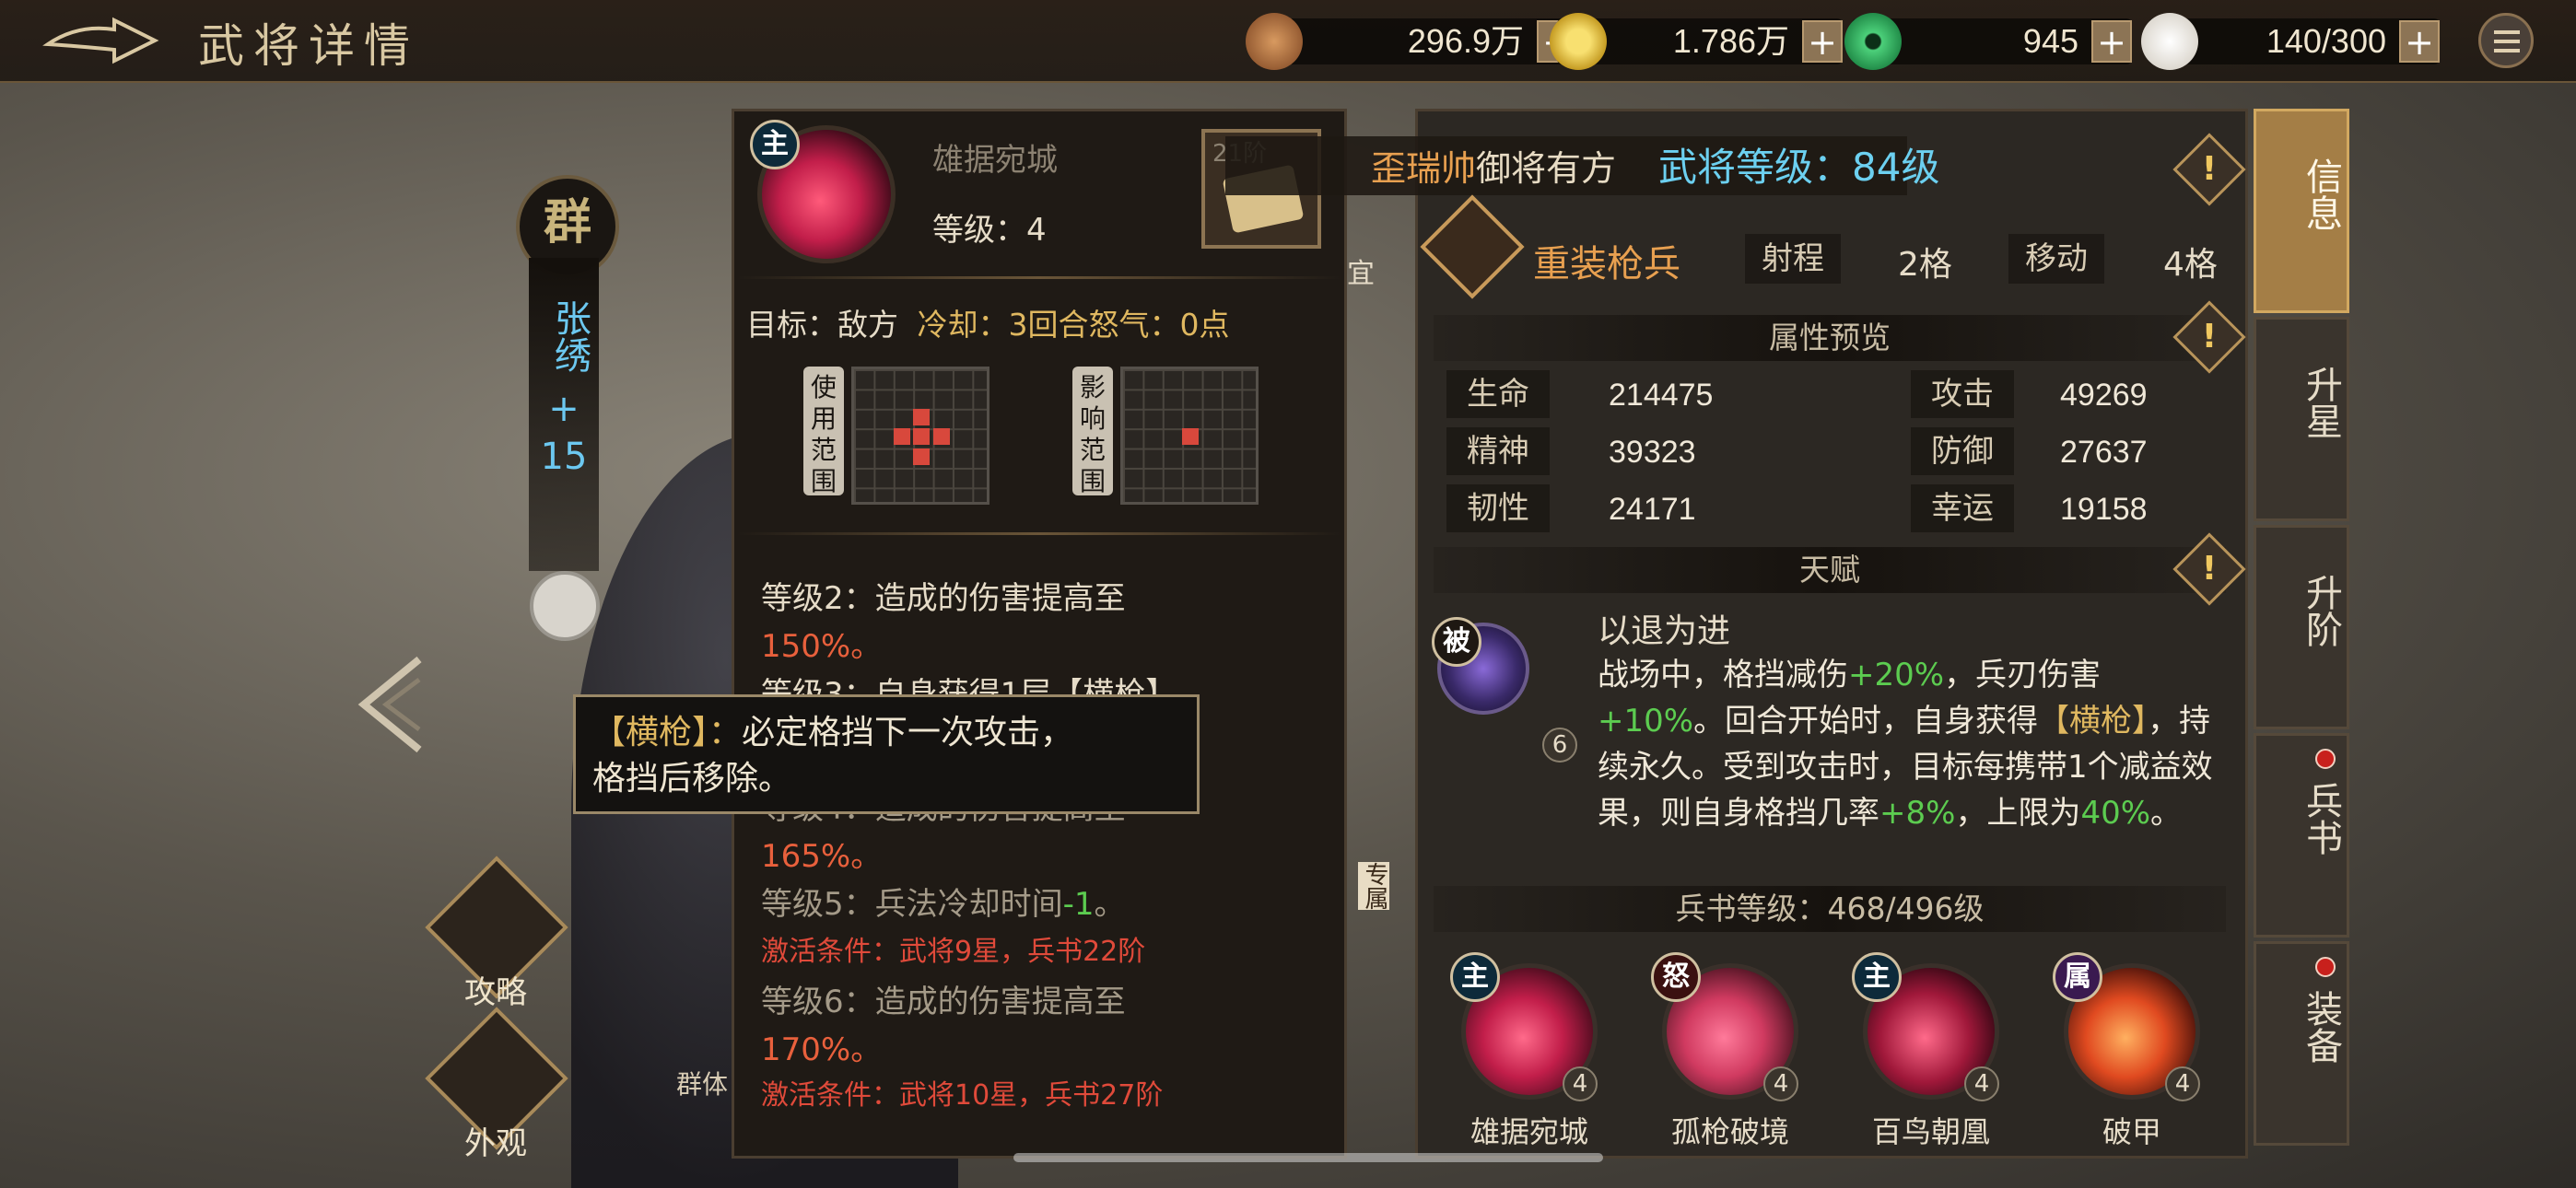  I want to click on stat-label: 攻击, so click(1963, 394).